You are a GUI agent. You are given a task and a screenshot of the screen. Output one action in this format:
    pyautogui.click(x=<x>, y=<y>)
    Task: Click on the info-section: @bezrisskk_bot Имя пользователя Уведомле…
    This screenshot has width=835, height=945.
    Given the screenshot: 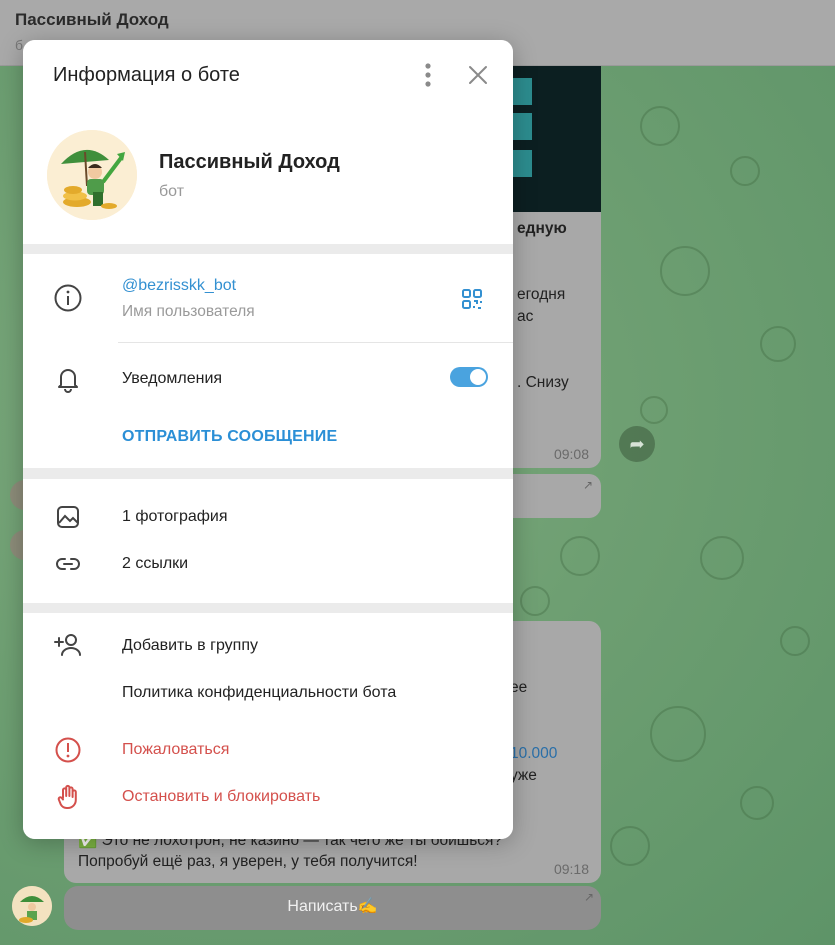 What is the action you would take?
    pyautogui.click(x=268, y=361)
    